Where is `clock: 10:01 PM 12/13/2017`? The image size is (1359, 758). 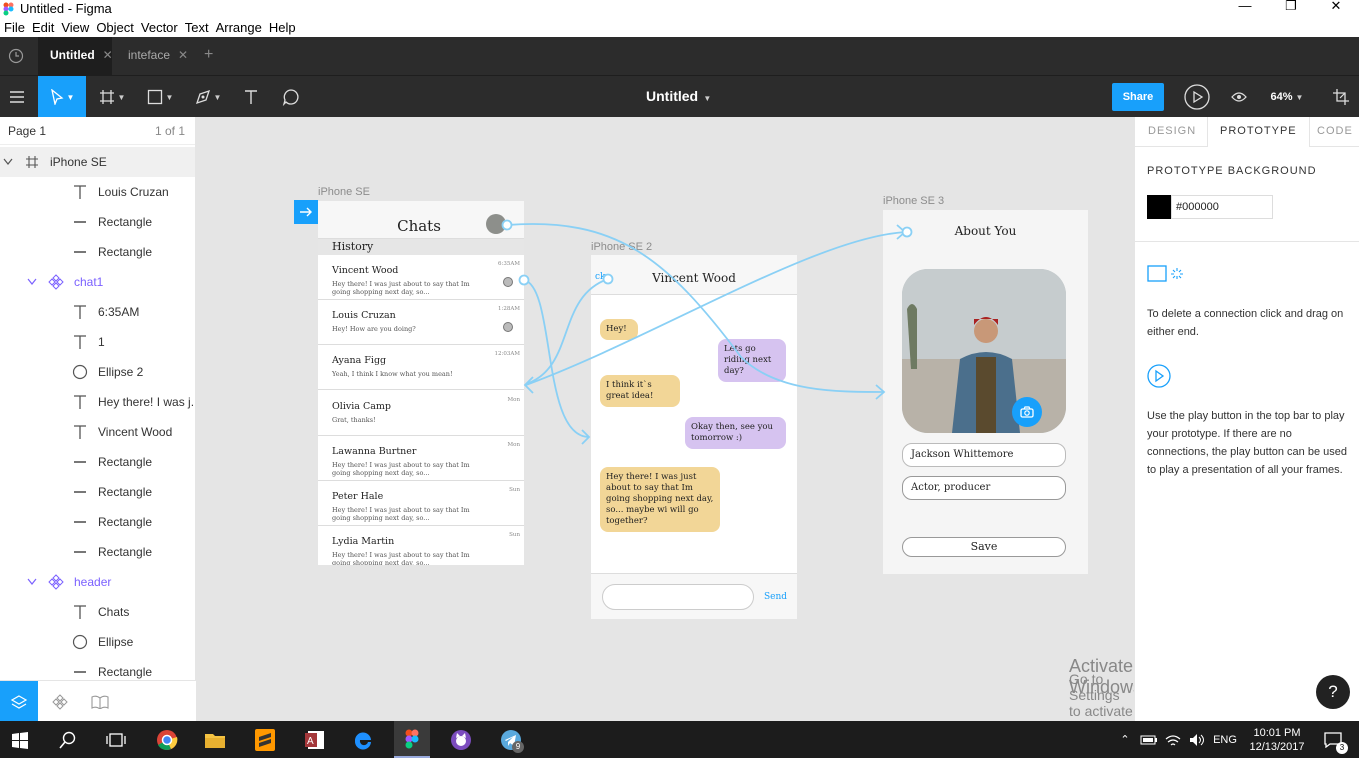
clock: 10:01 PM 12/13/2017 is located at coordinates (1277, 739).